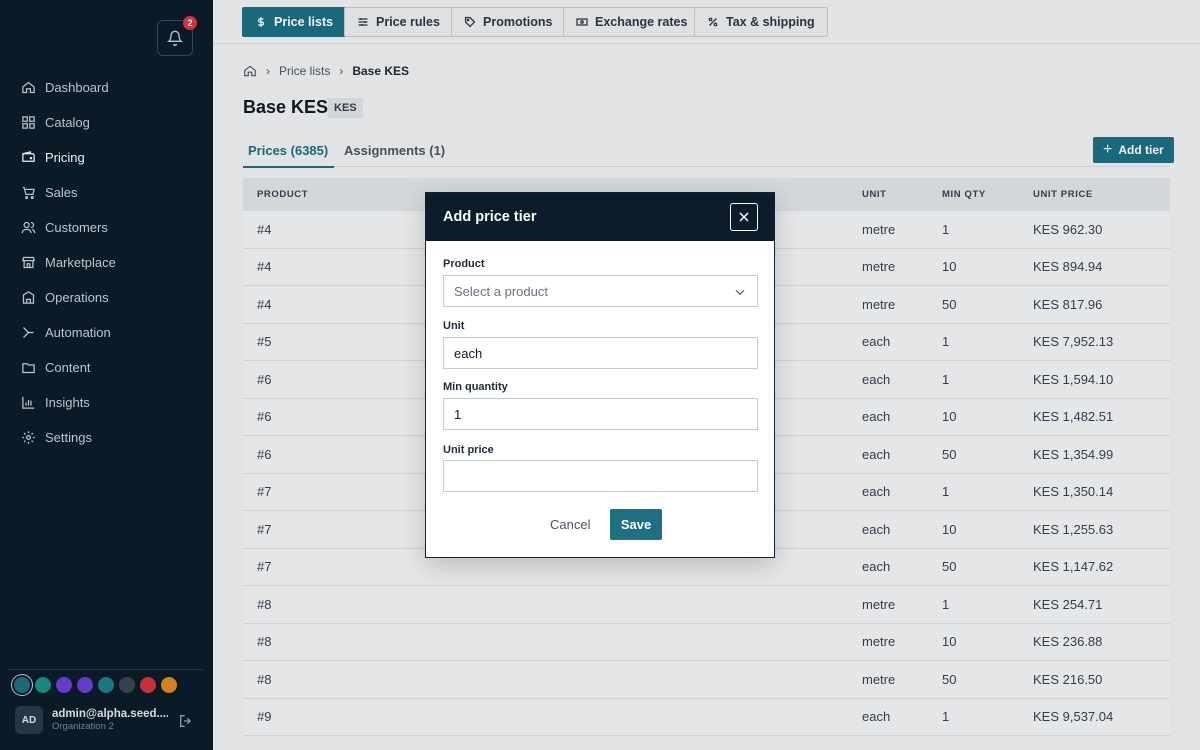 The width and height of the screenshot is (1200, 750). Describe the element at coordinates (740, 292) in the screenshot. I see `chevron-down-icon` at that location.